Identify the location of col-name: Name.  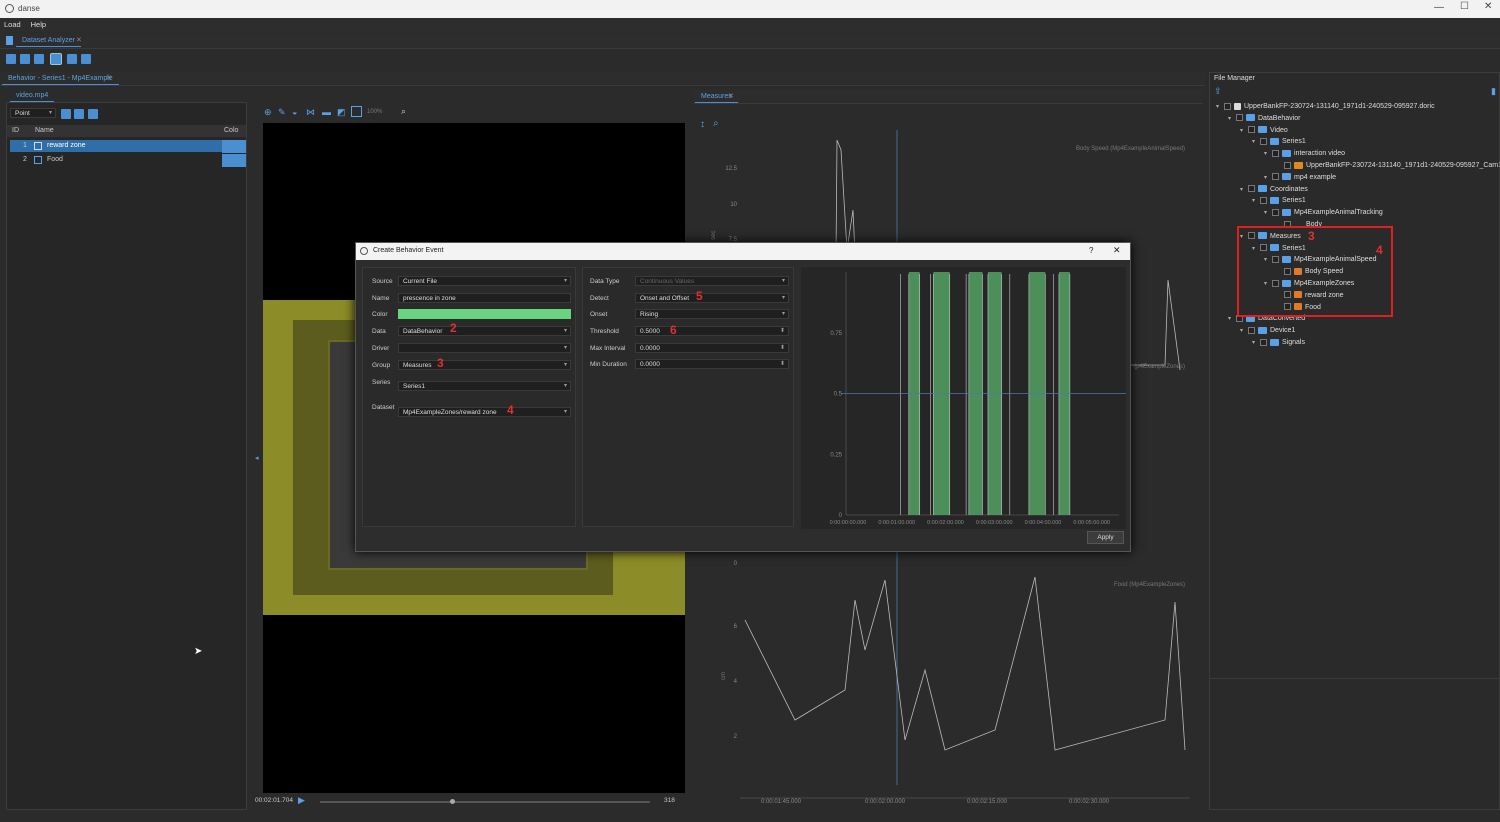
(44, 131).